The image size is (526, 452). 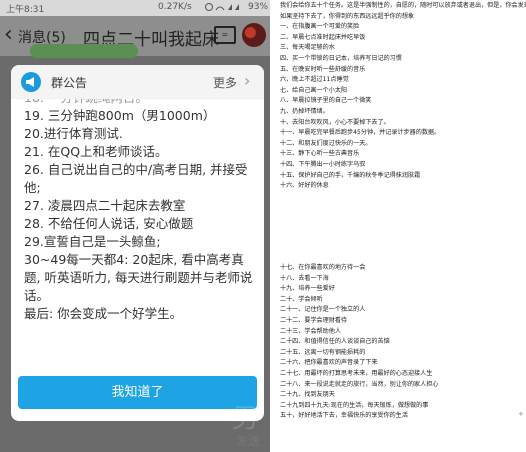 I want to click on task-line: 十二、和朋友们度过快乐的一天。, so click(x=326, y=143).